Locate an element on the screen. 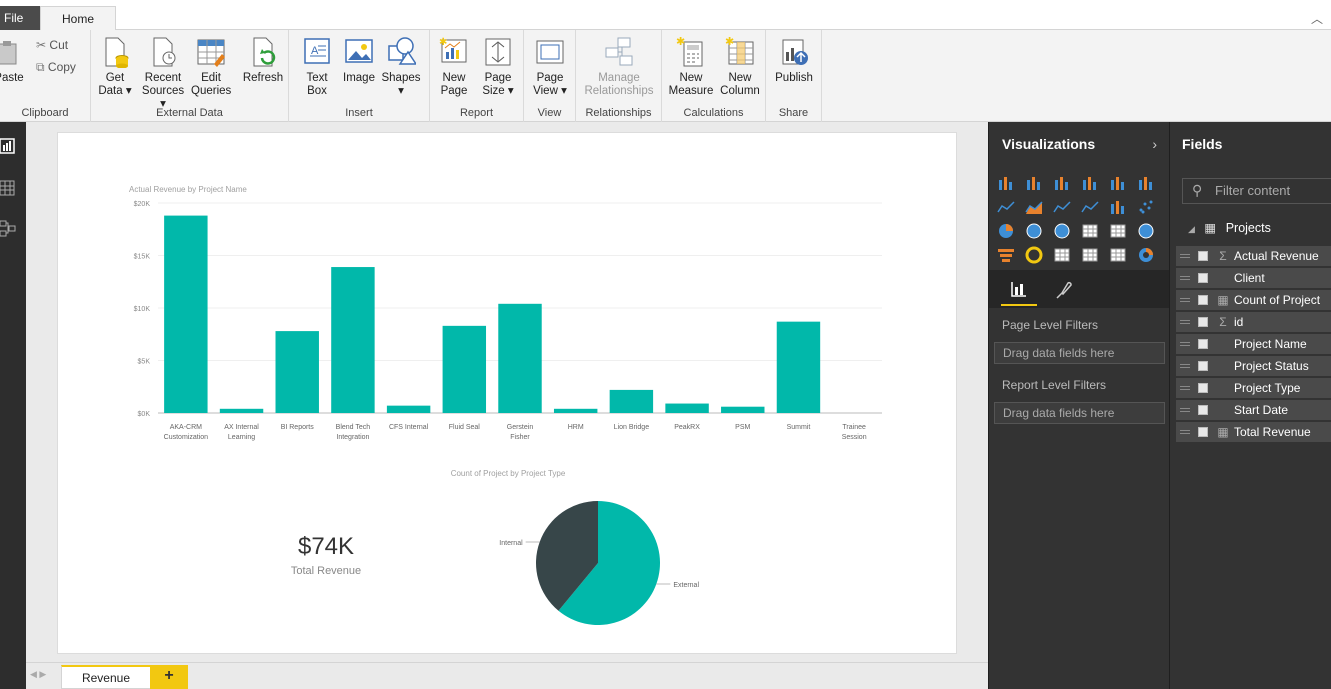 This screenshot has height=689, width=1331. get-data-button: Get Data ▾ is located at coordinates (115, 67).